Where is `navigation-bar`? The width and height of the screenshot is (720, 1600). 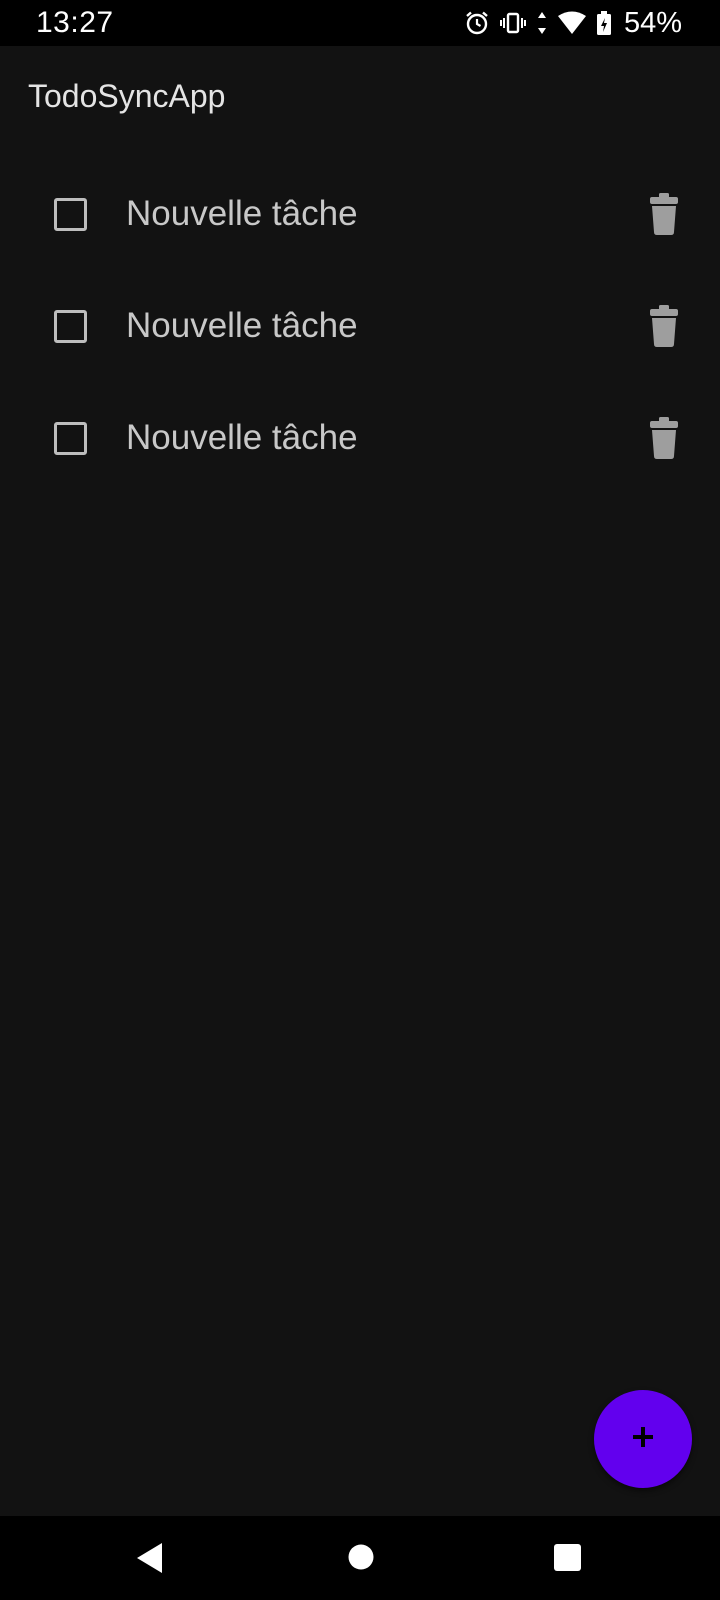
navigation-bar is located at coordinates (360, 1558).